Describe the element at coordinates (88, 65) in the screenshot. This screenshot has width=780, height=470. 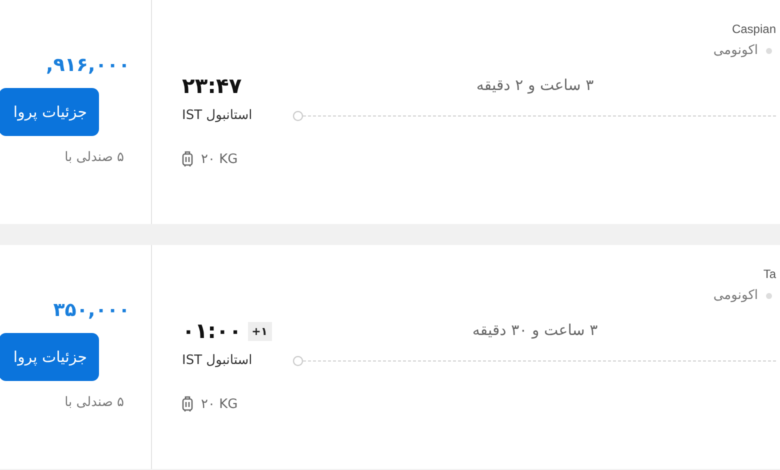
I see `price: ,۹۱۶,۰۰۰` at that location.